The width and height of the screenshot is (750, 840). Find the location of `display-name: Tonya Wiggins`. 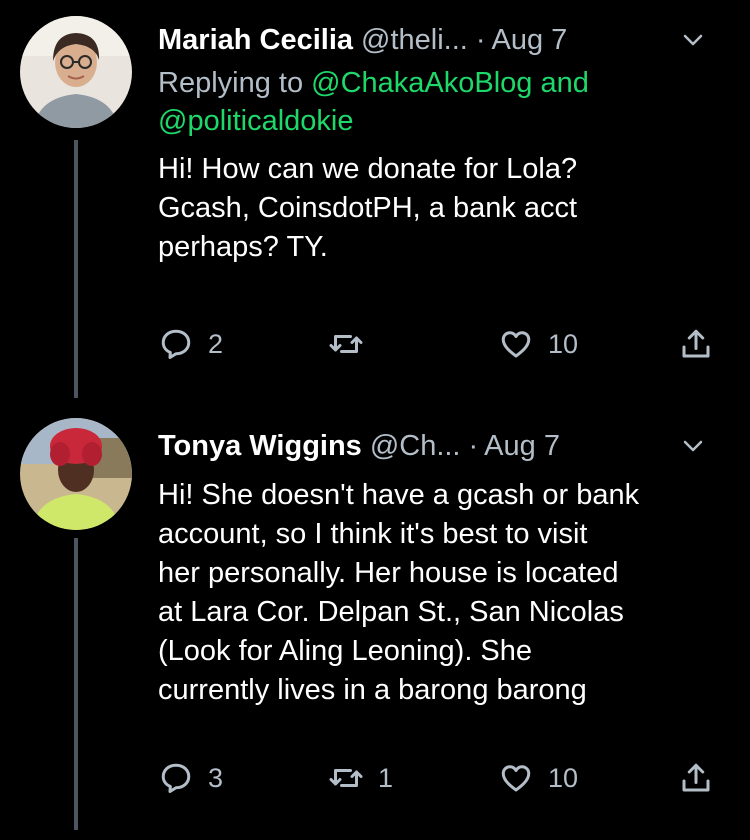

display-name: Tonya Wiggins is located at coordinates (260, 446).